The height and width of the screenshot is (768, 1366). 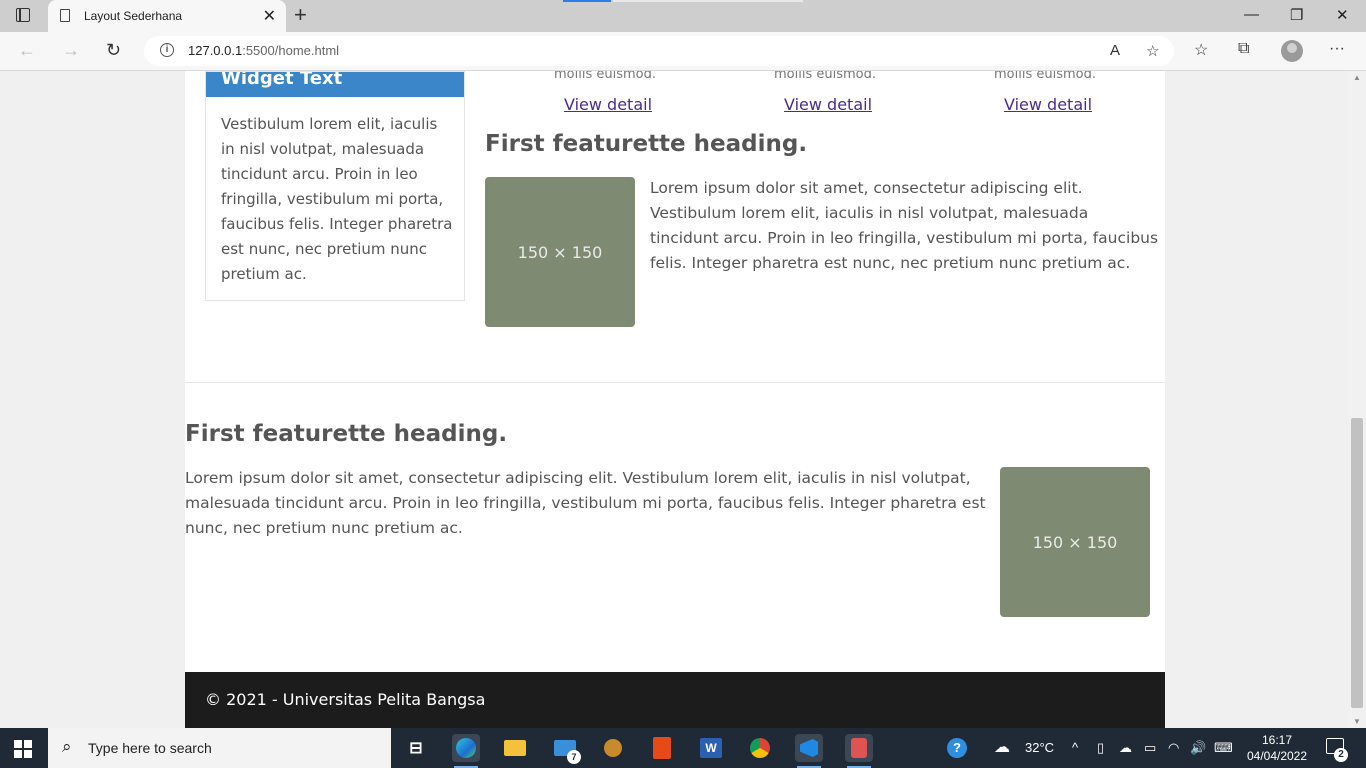 What do you see at coordinates (291, 50) in the screenshot?
I see `url-path: :5500/home.html` at bounding box center [291, 50].